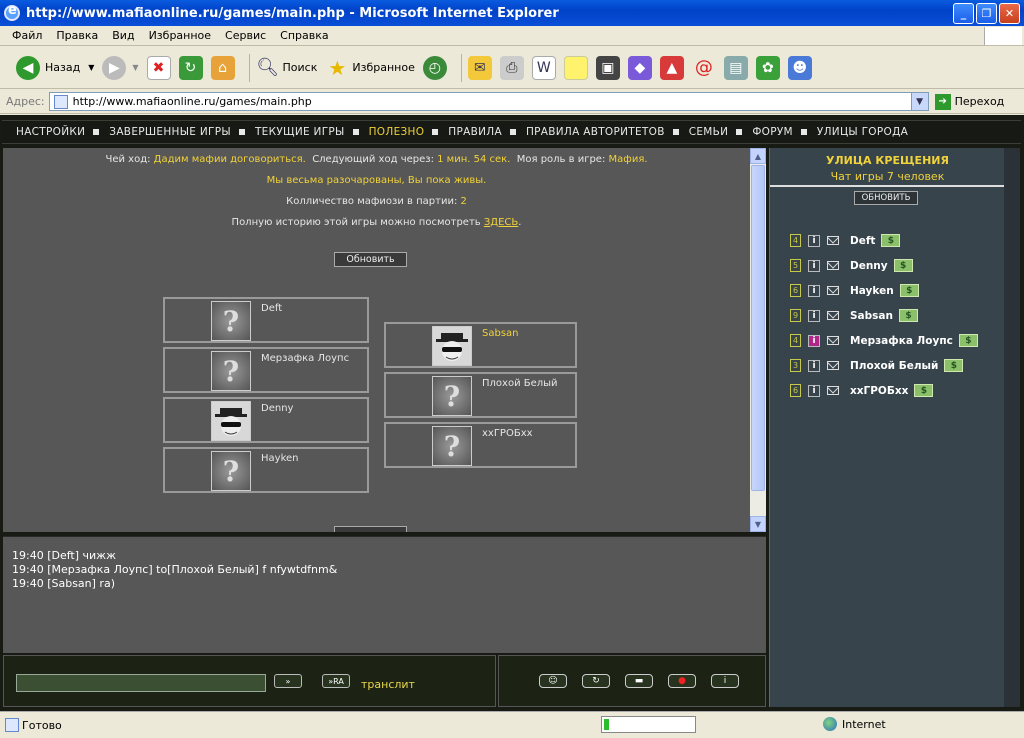 This screenshot has width=1024, height=738. What do you see at coordinates (286, 68) in the screenshot?
I see `search-button: 🔍︎ Поиск` at bounding box center [286, 68].